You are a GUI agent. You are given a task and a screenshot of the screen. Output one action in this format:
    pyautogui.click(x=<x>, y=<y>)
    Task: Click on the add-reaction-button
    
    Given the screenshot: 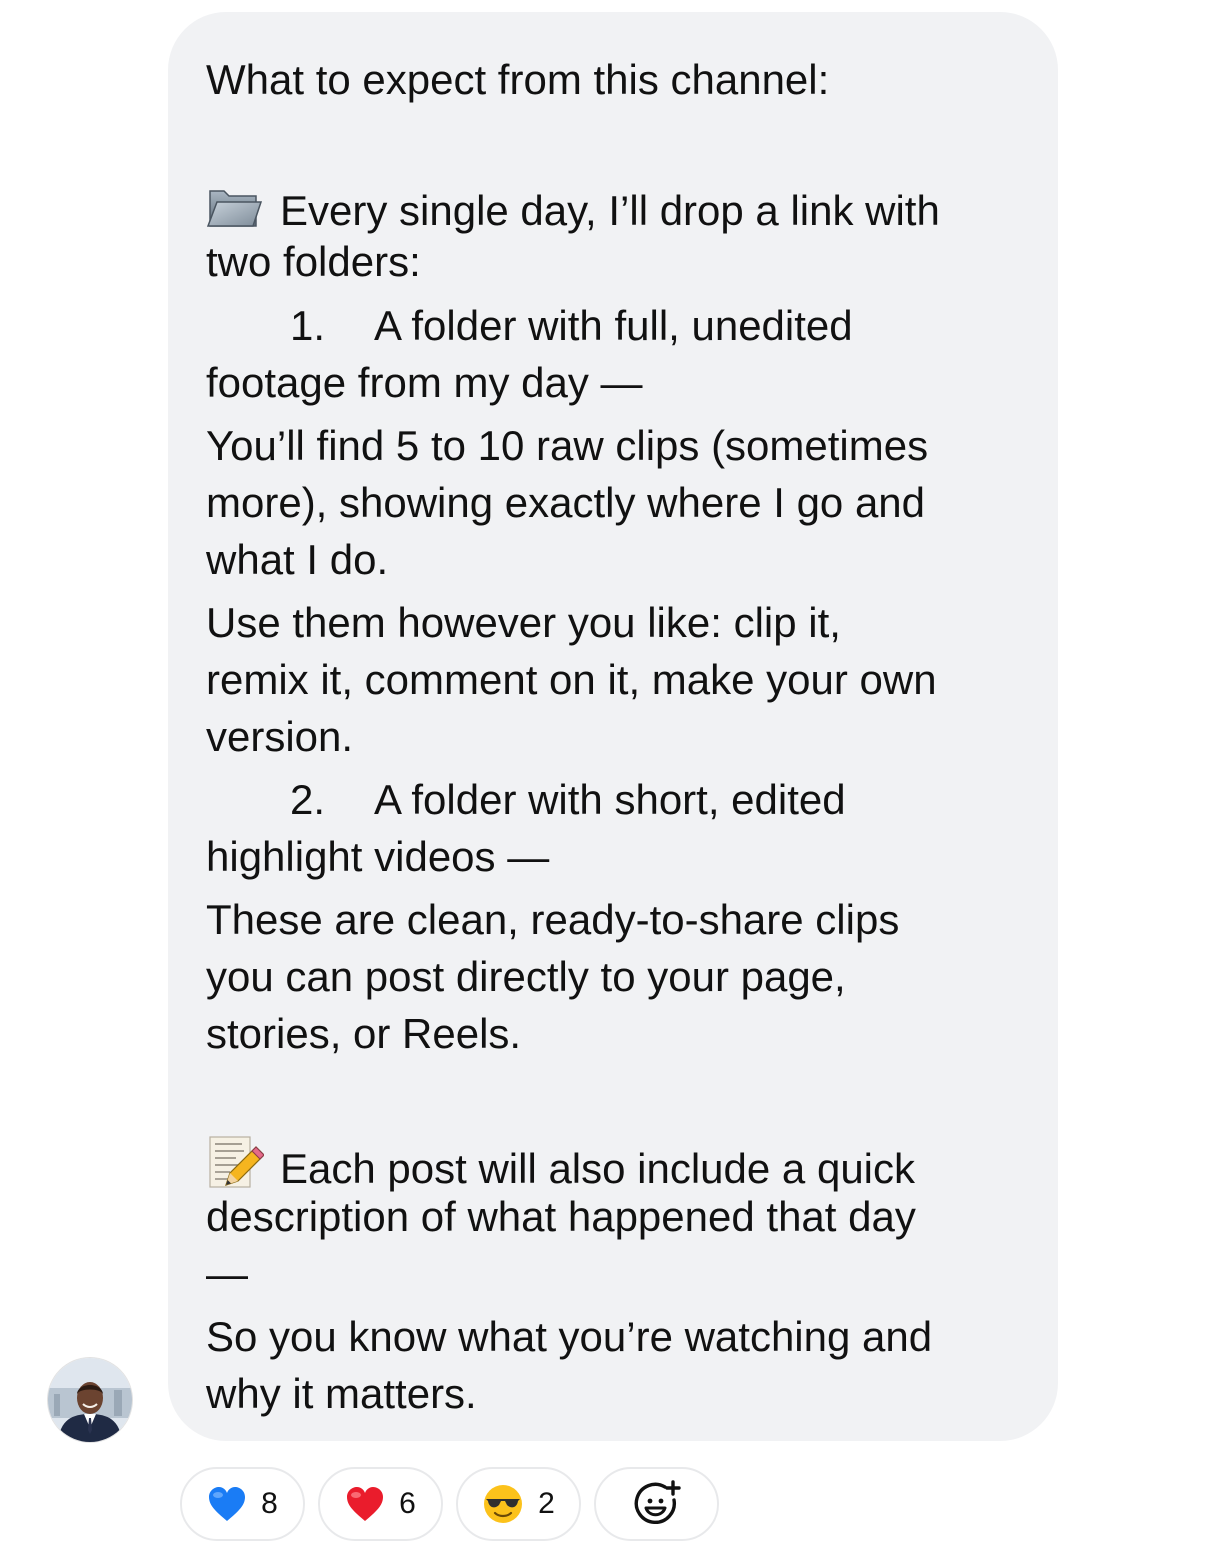 What is the action you would take?
    pyautogui.click(x=656, y=1504)
    